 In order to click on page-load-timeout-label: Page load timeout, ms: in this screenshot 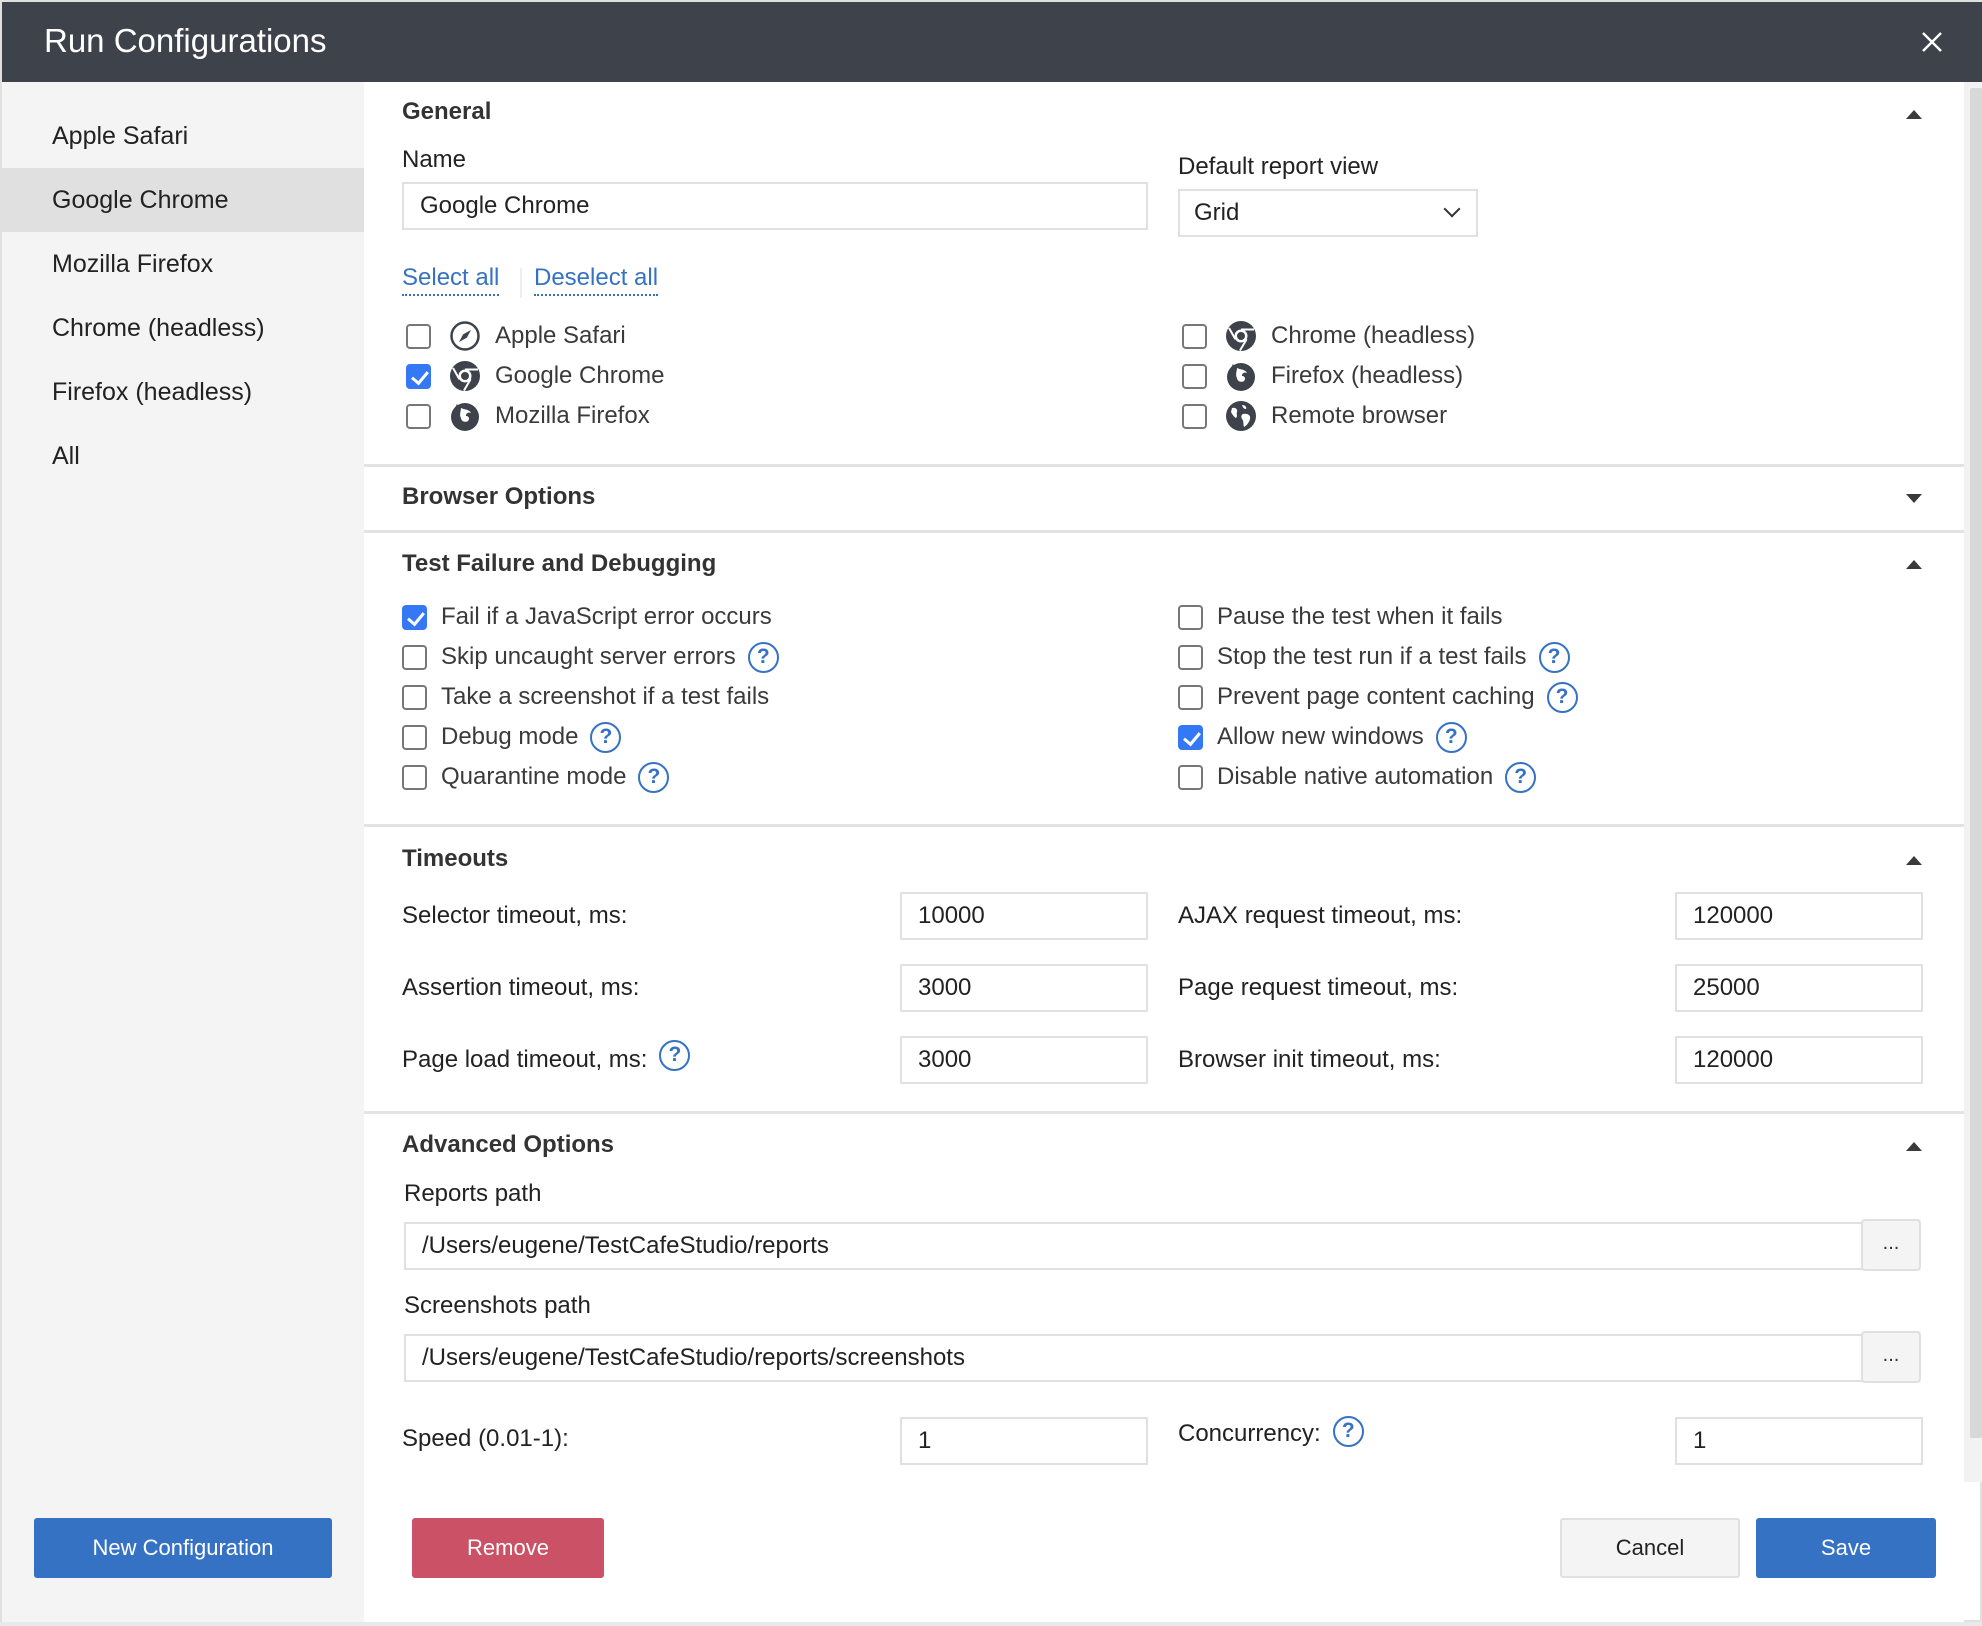, I will do `click(525, 1059)`.